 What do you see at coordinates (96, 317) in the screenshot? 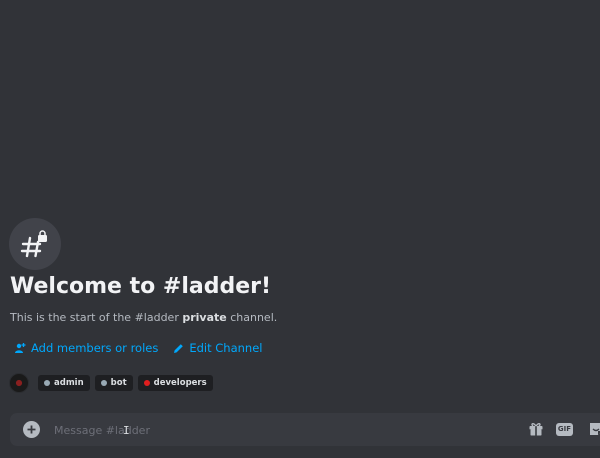
I see `subtitle-prefix: This is the start of the #ladder` at bounding box center [96, 317].